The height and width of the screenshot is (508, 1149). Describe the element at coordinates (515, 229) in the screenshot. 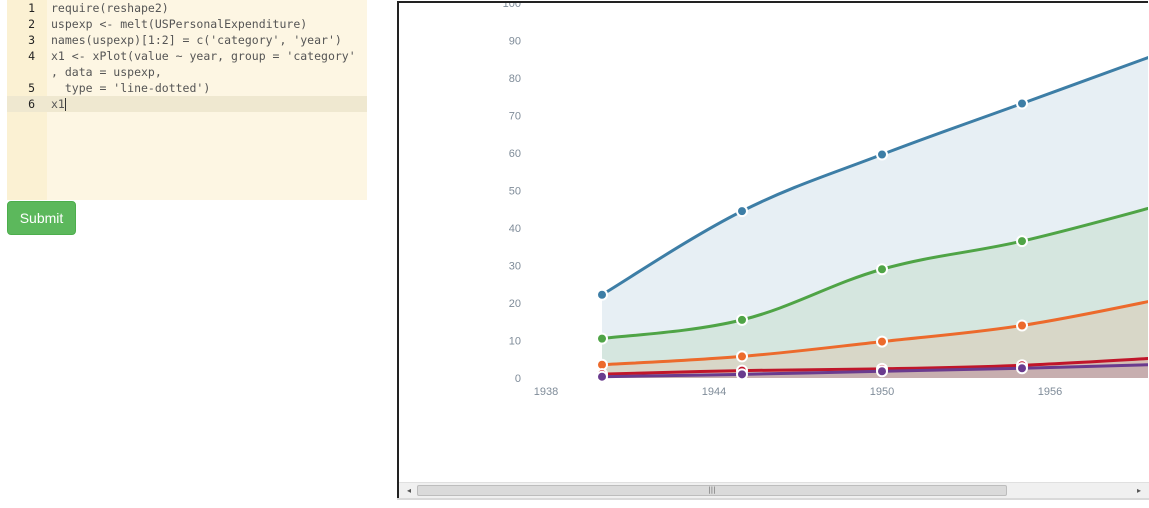

I see `y-tick-label: 40` at that location.